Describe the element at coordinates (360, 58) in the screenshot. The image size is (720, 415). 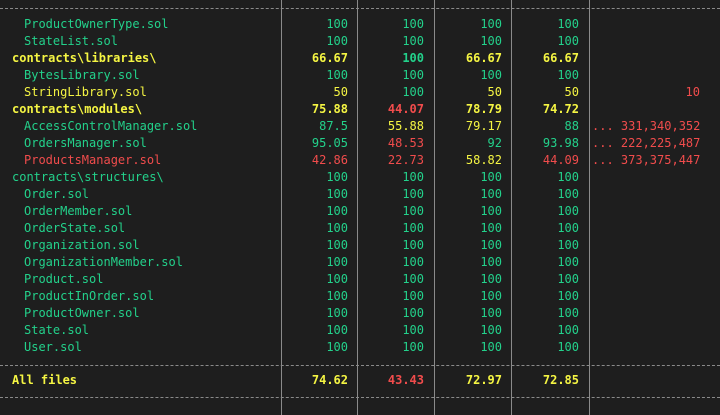
I see `table-row: contracts\libraries\ 66.67 100 66.67 66.67` at that location.